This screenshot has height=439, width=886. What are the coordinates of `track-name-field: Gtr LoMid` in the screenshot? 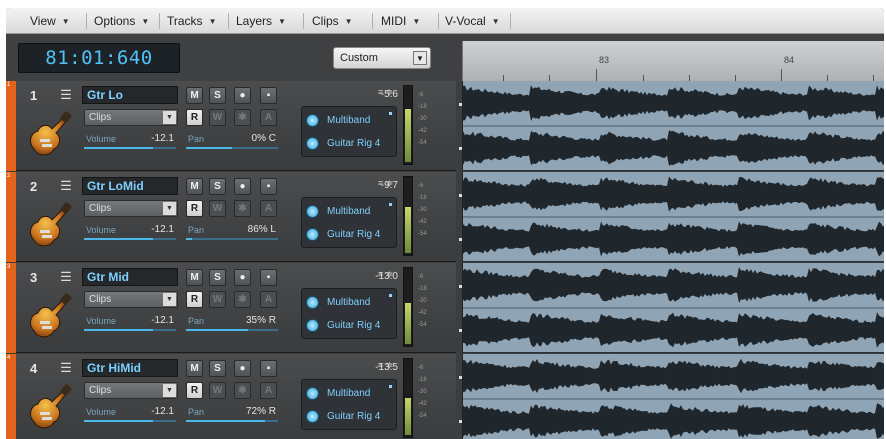 It's located at (130, 186).